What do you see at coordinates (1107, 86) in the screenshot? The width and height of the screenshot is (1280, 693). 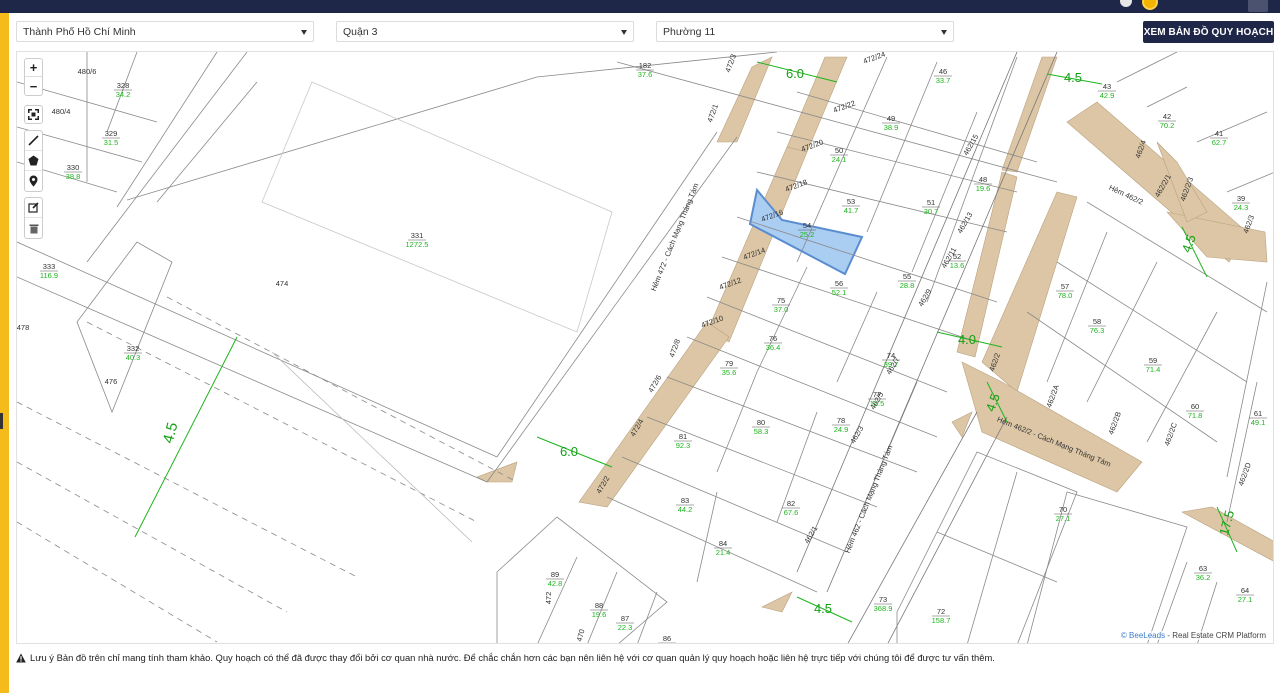 I see `parcel-number: 43` at bounding box center [1107, 86].